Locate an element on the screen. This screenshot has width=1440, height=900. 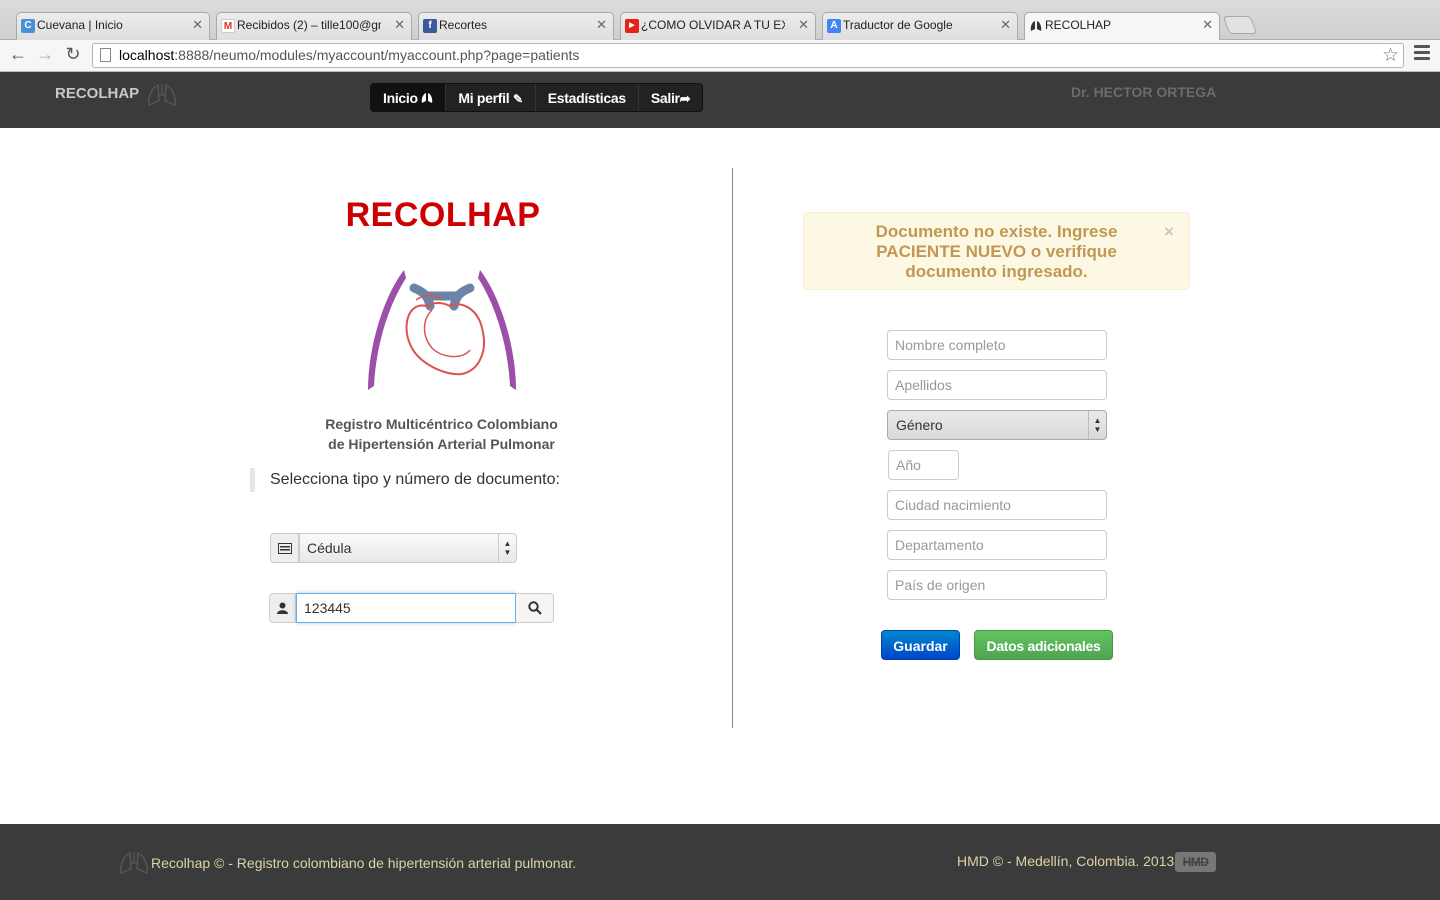
nav-mi-perfil: Mi perfil ✎ is located at coordinates (491, 97).